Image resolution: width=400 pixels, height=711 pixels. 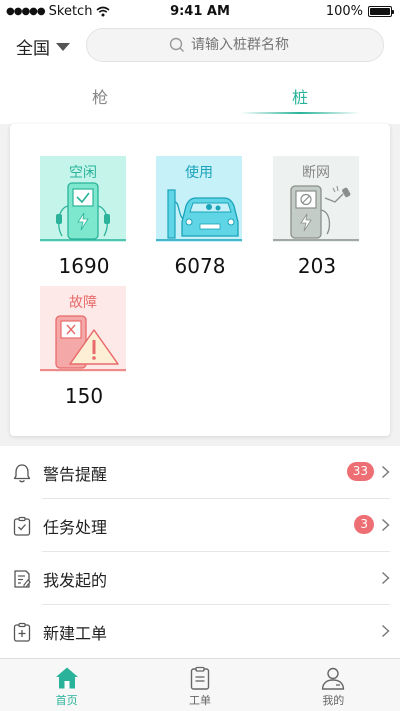 I want to click on tab-bar: 枪 桩, so click(x=200, y=98).